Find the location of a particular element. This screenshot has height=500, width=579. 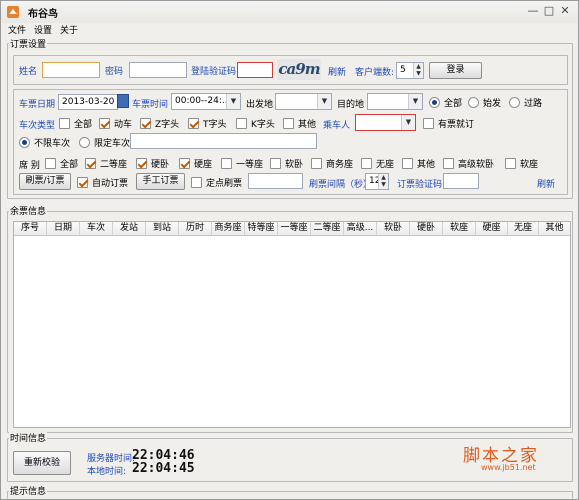

seat-hard-seat-checkbox: 硬座 is located at coordinates (196, 163).